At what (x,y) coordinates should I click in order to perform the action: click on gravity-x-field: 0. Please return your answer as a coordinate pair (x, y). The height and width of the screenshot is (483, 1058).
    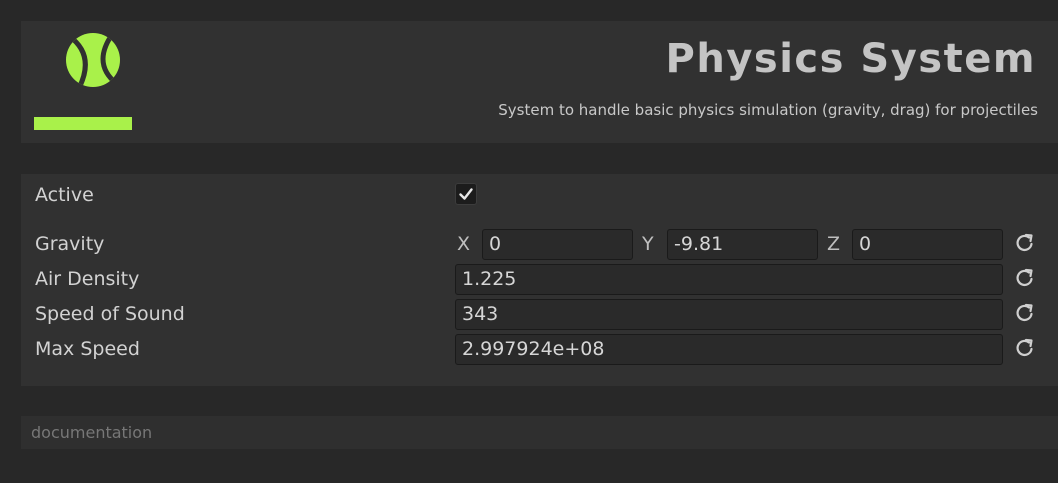
    Looking at the image, I should click on (557, 244).